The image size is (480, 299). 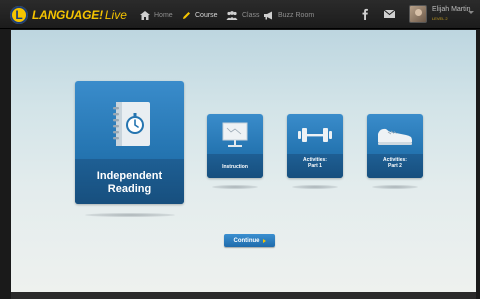 What do you see at coordinates (395, 136) in the screenshot?
I see `sneaker-icon` at bounding box center [395, 136].